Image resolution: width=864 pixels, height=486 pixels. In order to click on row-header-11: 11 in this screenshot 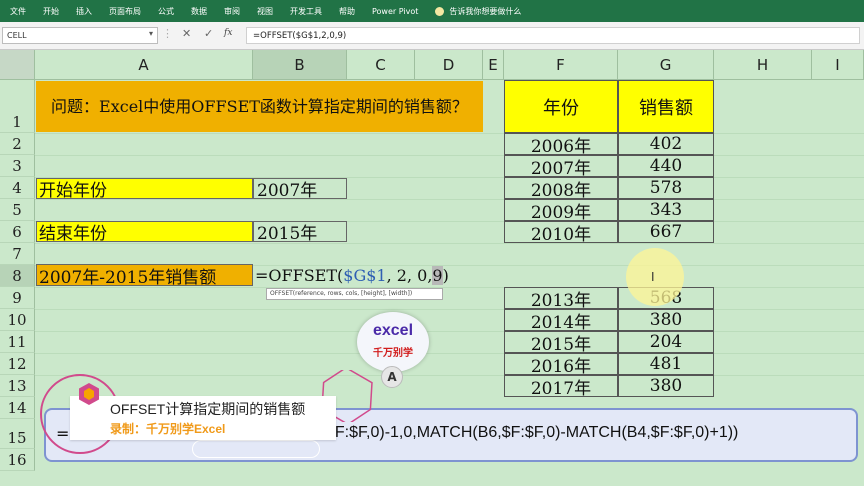, I will do `click(17, 342)`.